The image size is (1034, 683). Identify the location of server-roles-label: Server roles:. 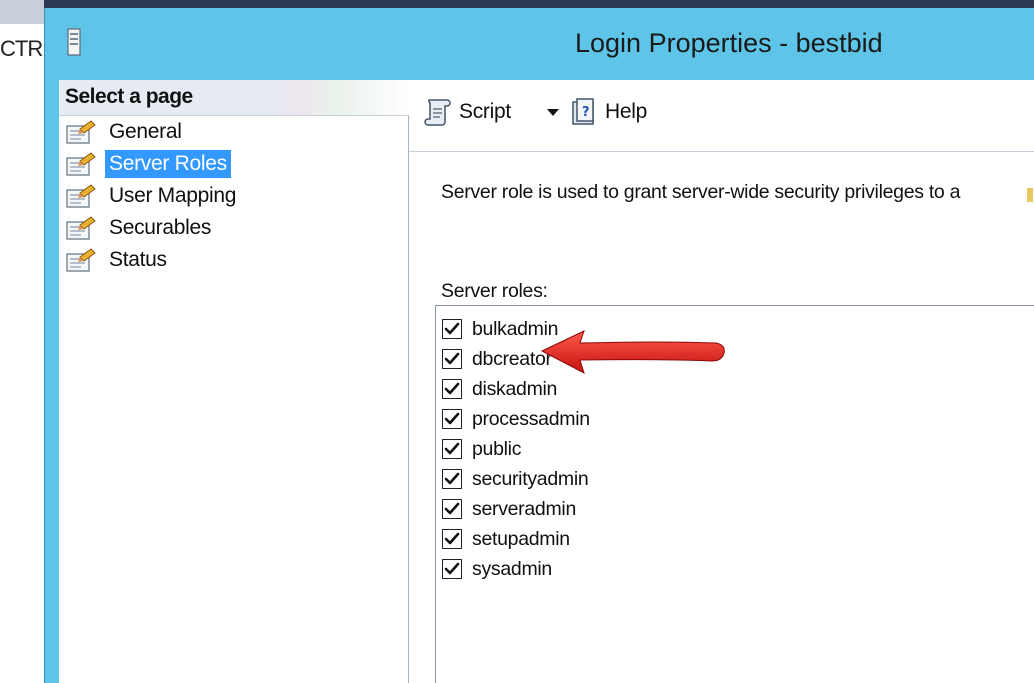
(494, 291).